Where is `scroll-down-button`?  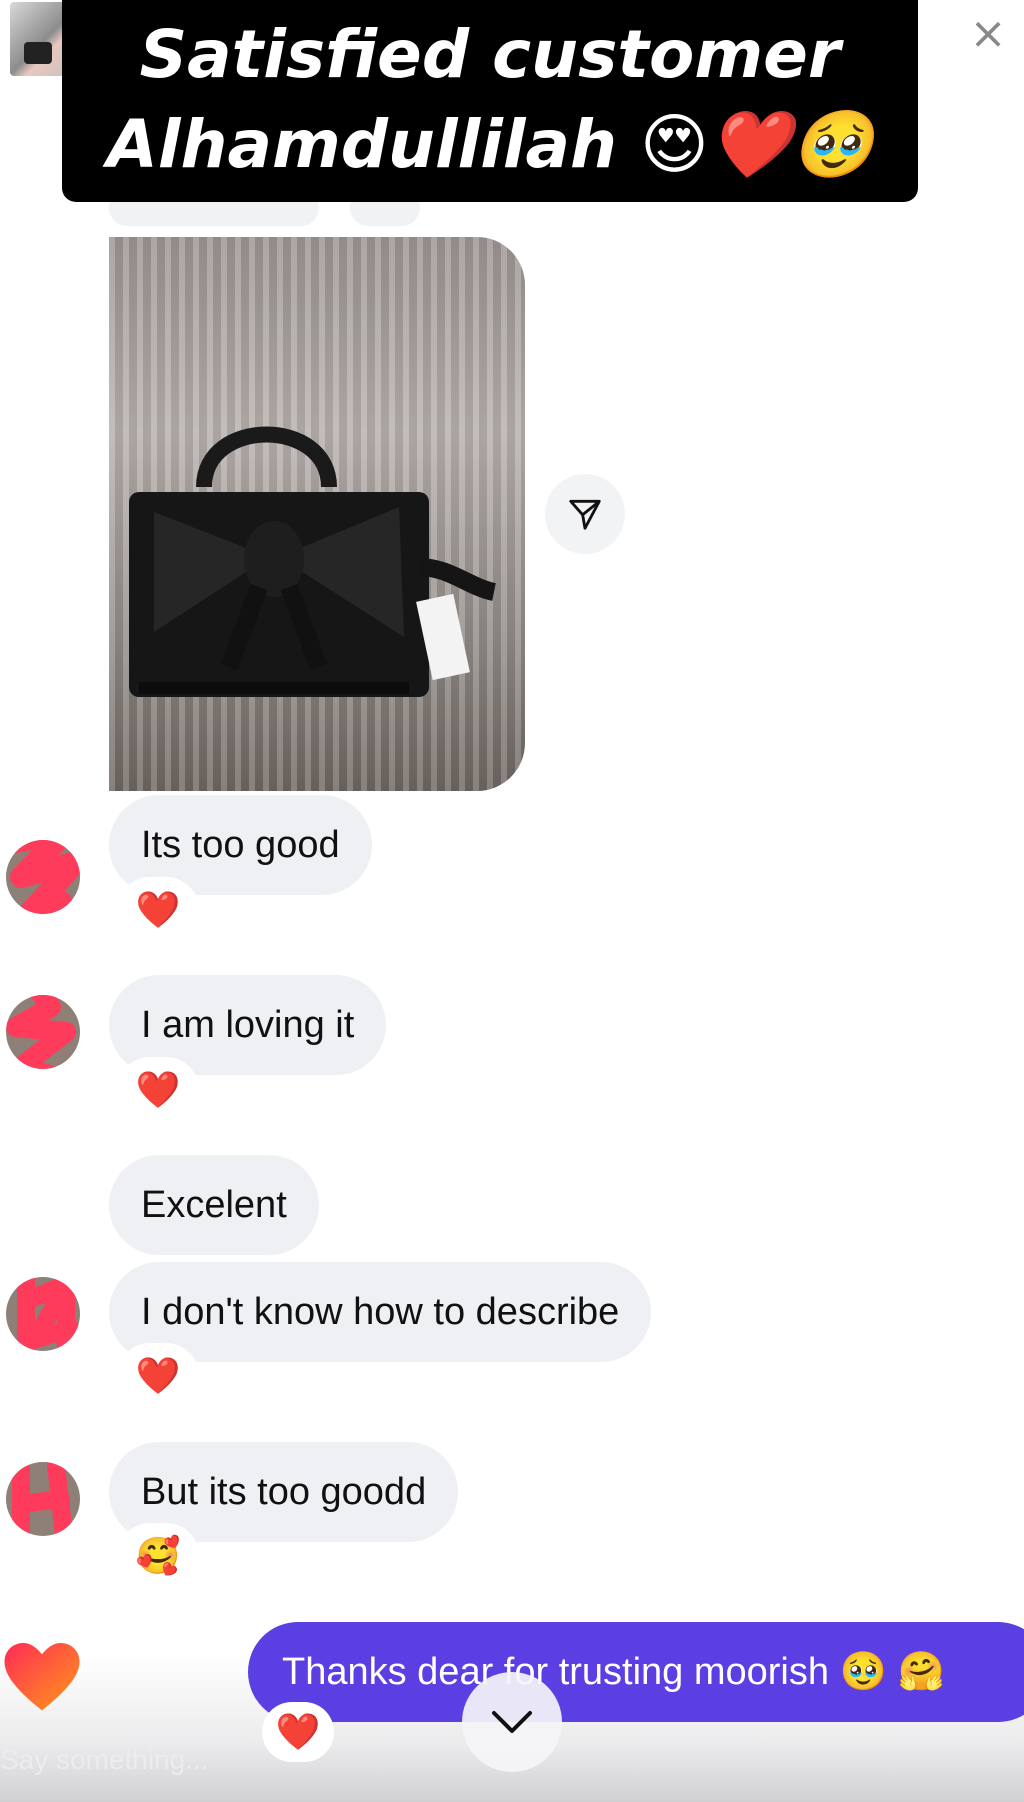
scroll-down-button is located at coordinates (512, 1722).